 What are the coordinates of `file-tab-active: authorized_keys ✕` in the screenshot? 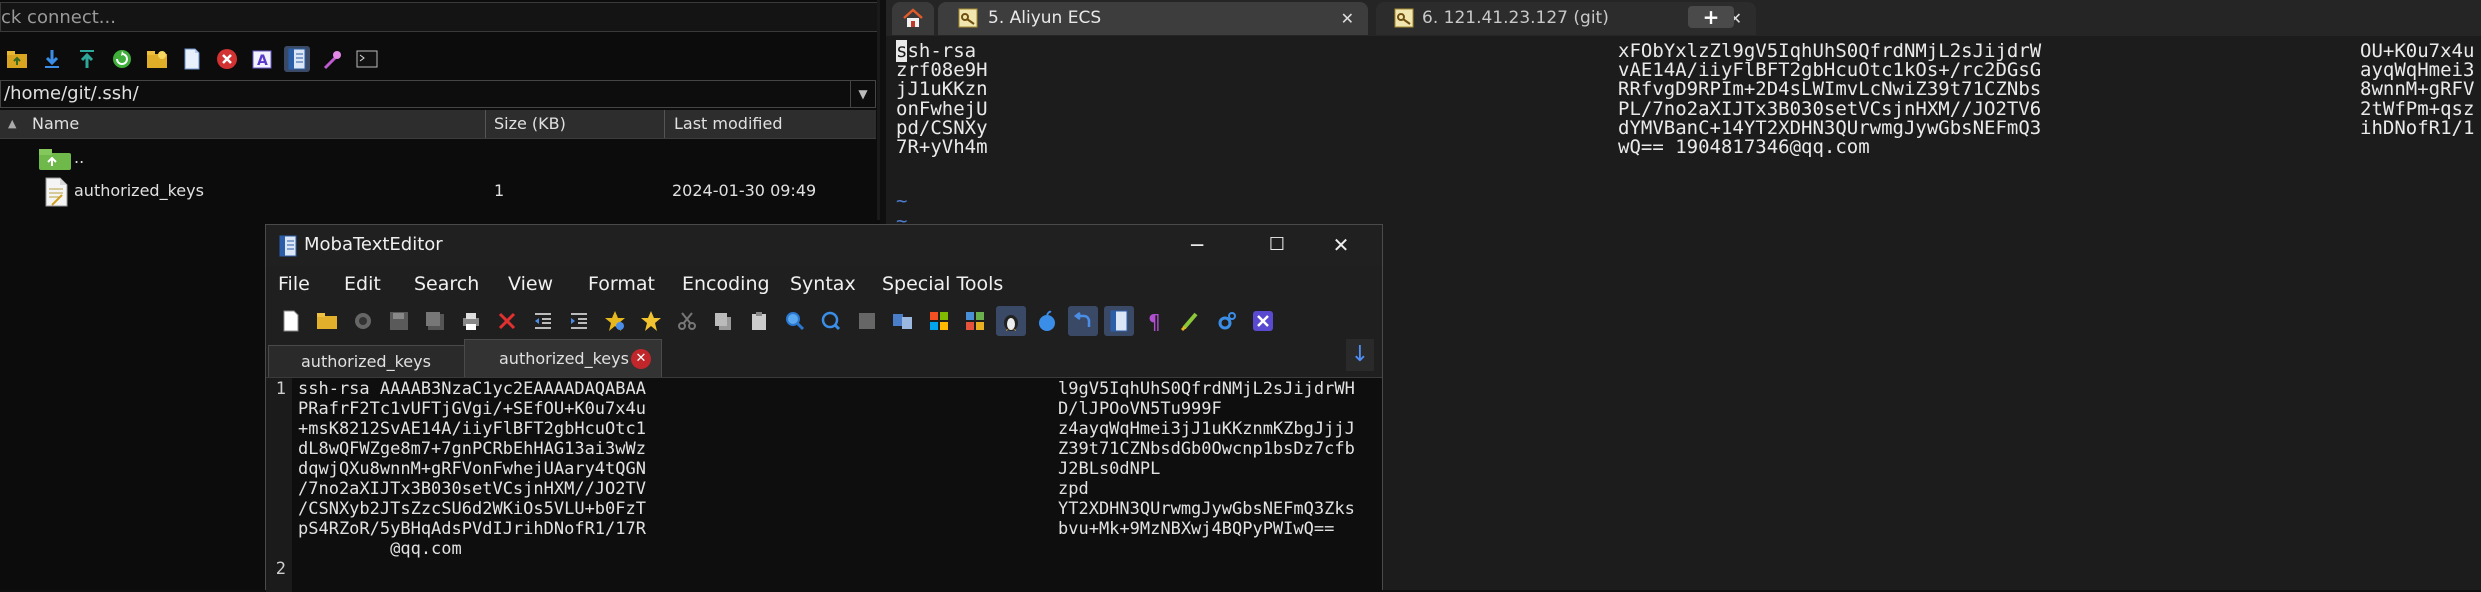 It's located at (563, 358).